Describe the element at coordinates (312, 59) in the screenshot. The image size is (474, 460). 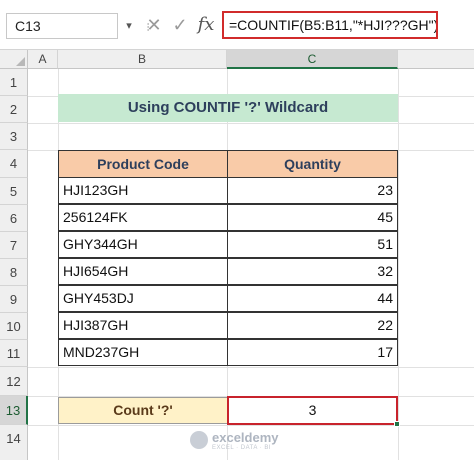
I see `column-header-c: C` at that location.